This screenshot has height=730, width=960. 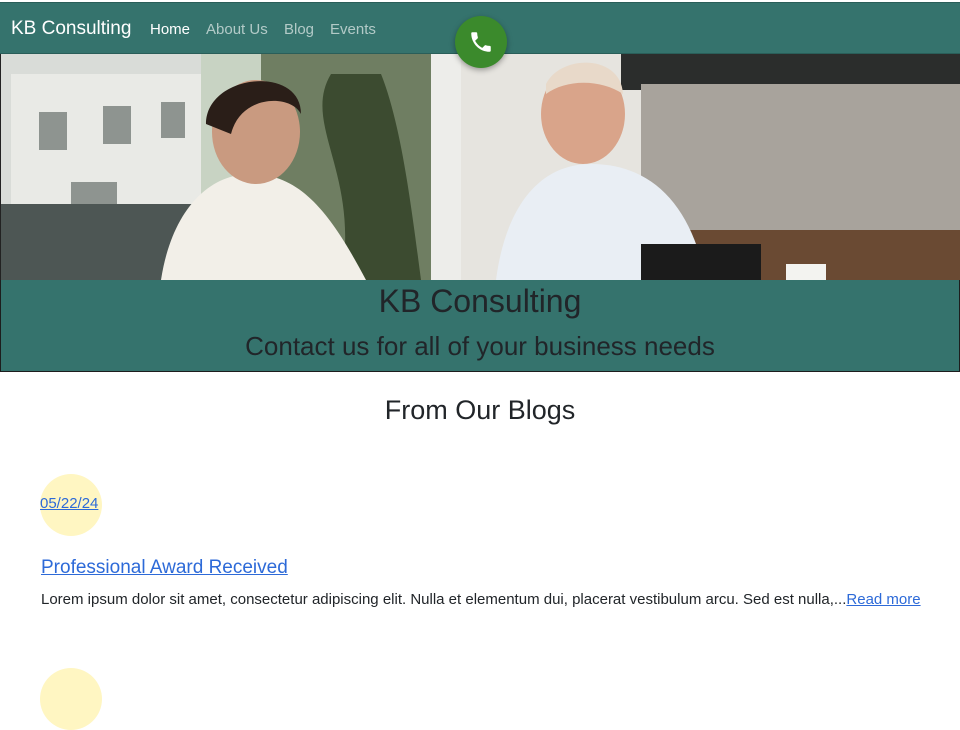 What do you see at coordinates (69, 503) in the screenshot?
I see `post-date-link: 05/22/24` at bounding box center [69, 503].